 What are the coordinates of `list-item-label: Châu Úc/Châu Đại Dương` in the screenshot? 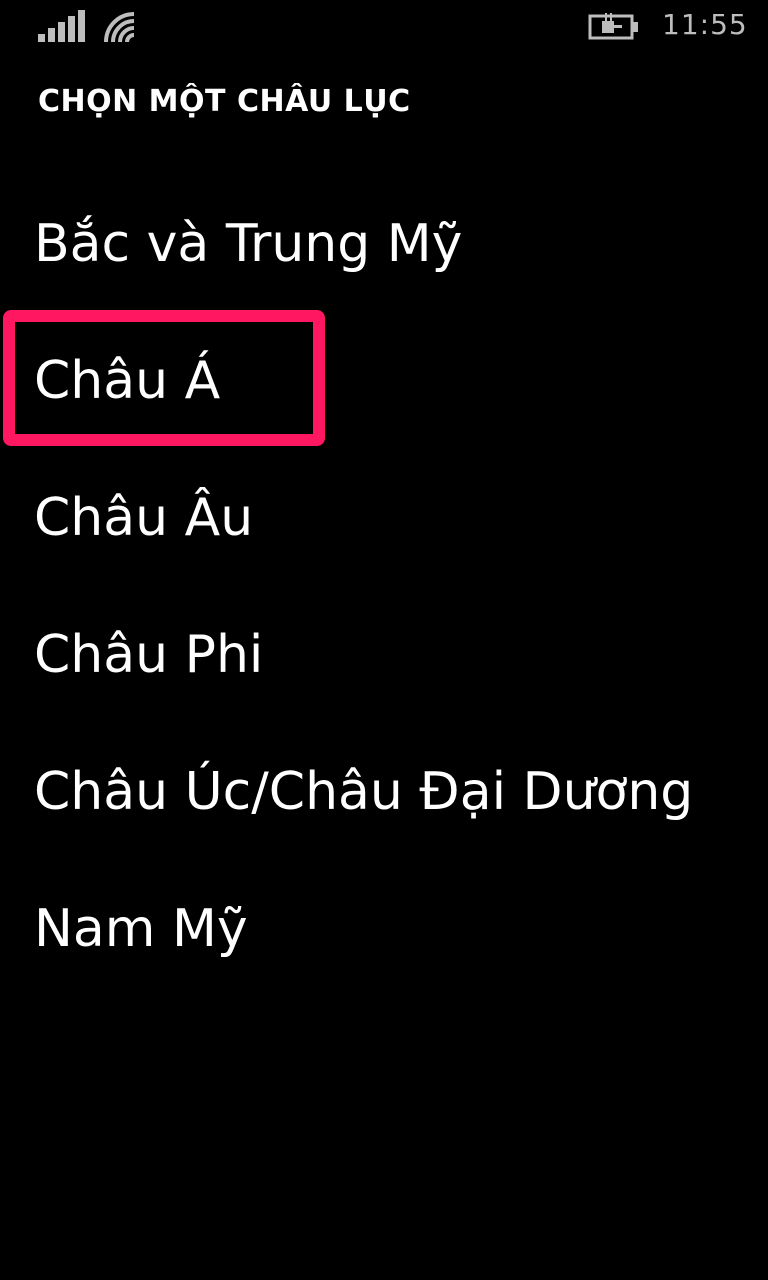 It's located at (364, 792).